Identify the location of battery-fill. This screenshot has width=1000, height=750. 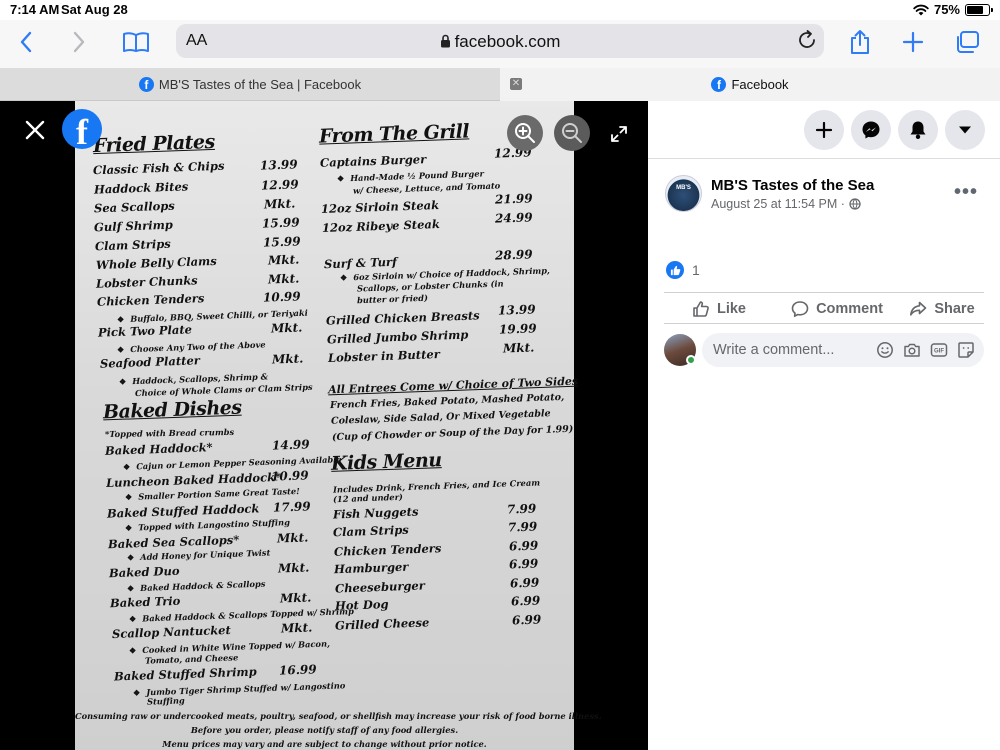
(975, 9).